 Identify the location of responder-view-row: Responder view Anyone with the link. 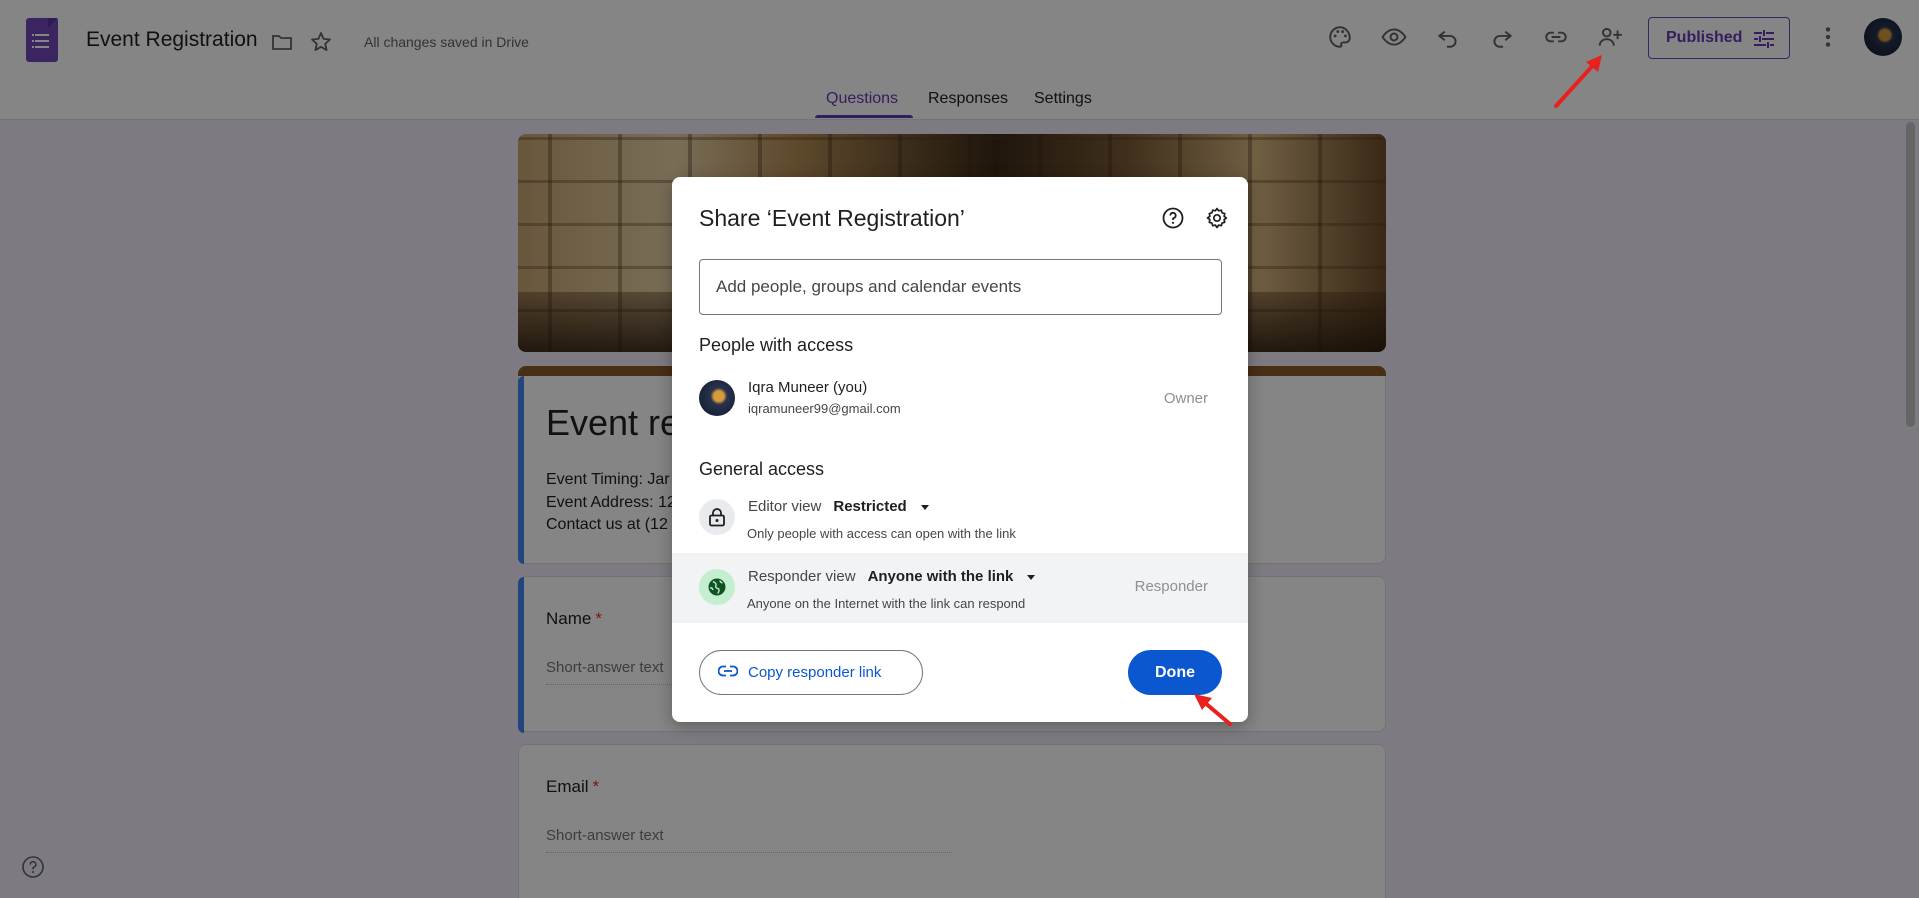
(892, 576).